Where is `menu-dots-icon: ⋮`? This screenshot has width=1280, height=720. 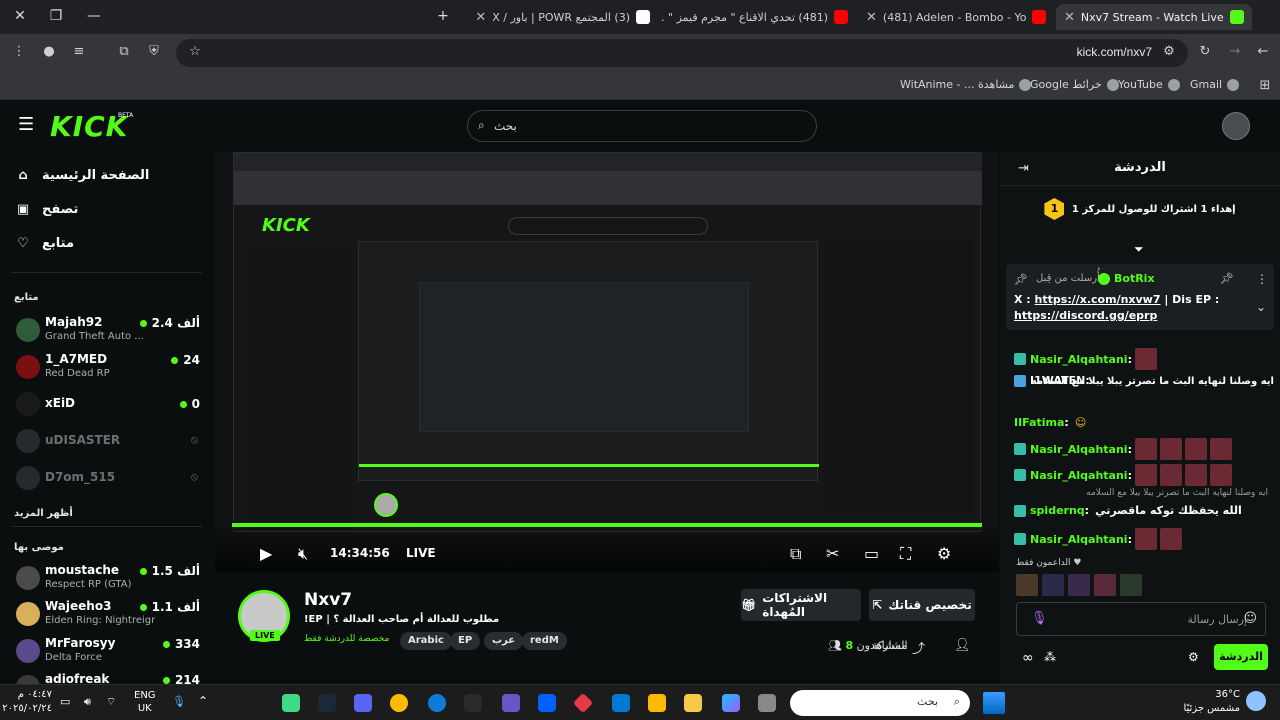
menu-dots-icon: ⋮ is located at coordinates (19, 51).